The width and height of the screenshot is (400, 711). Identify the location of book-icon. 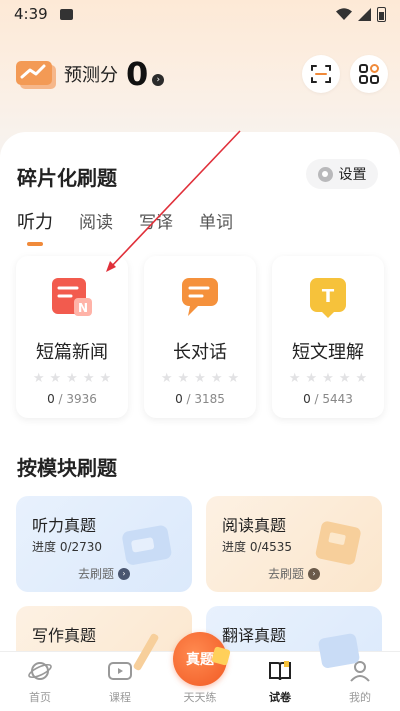
(280, 671).